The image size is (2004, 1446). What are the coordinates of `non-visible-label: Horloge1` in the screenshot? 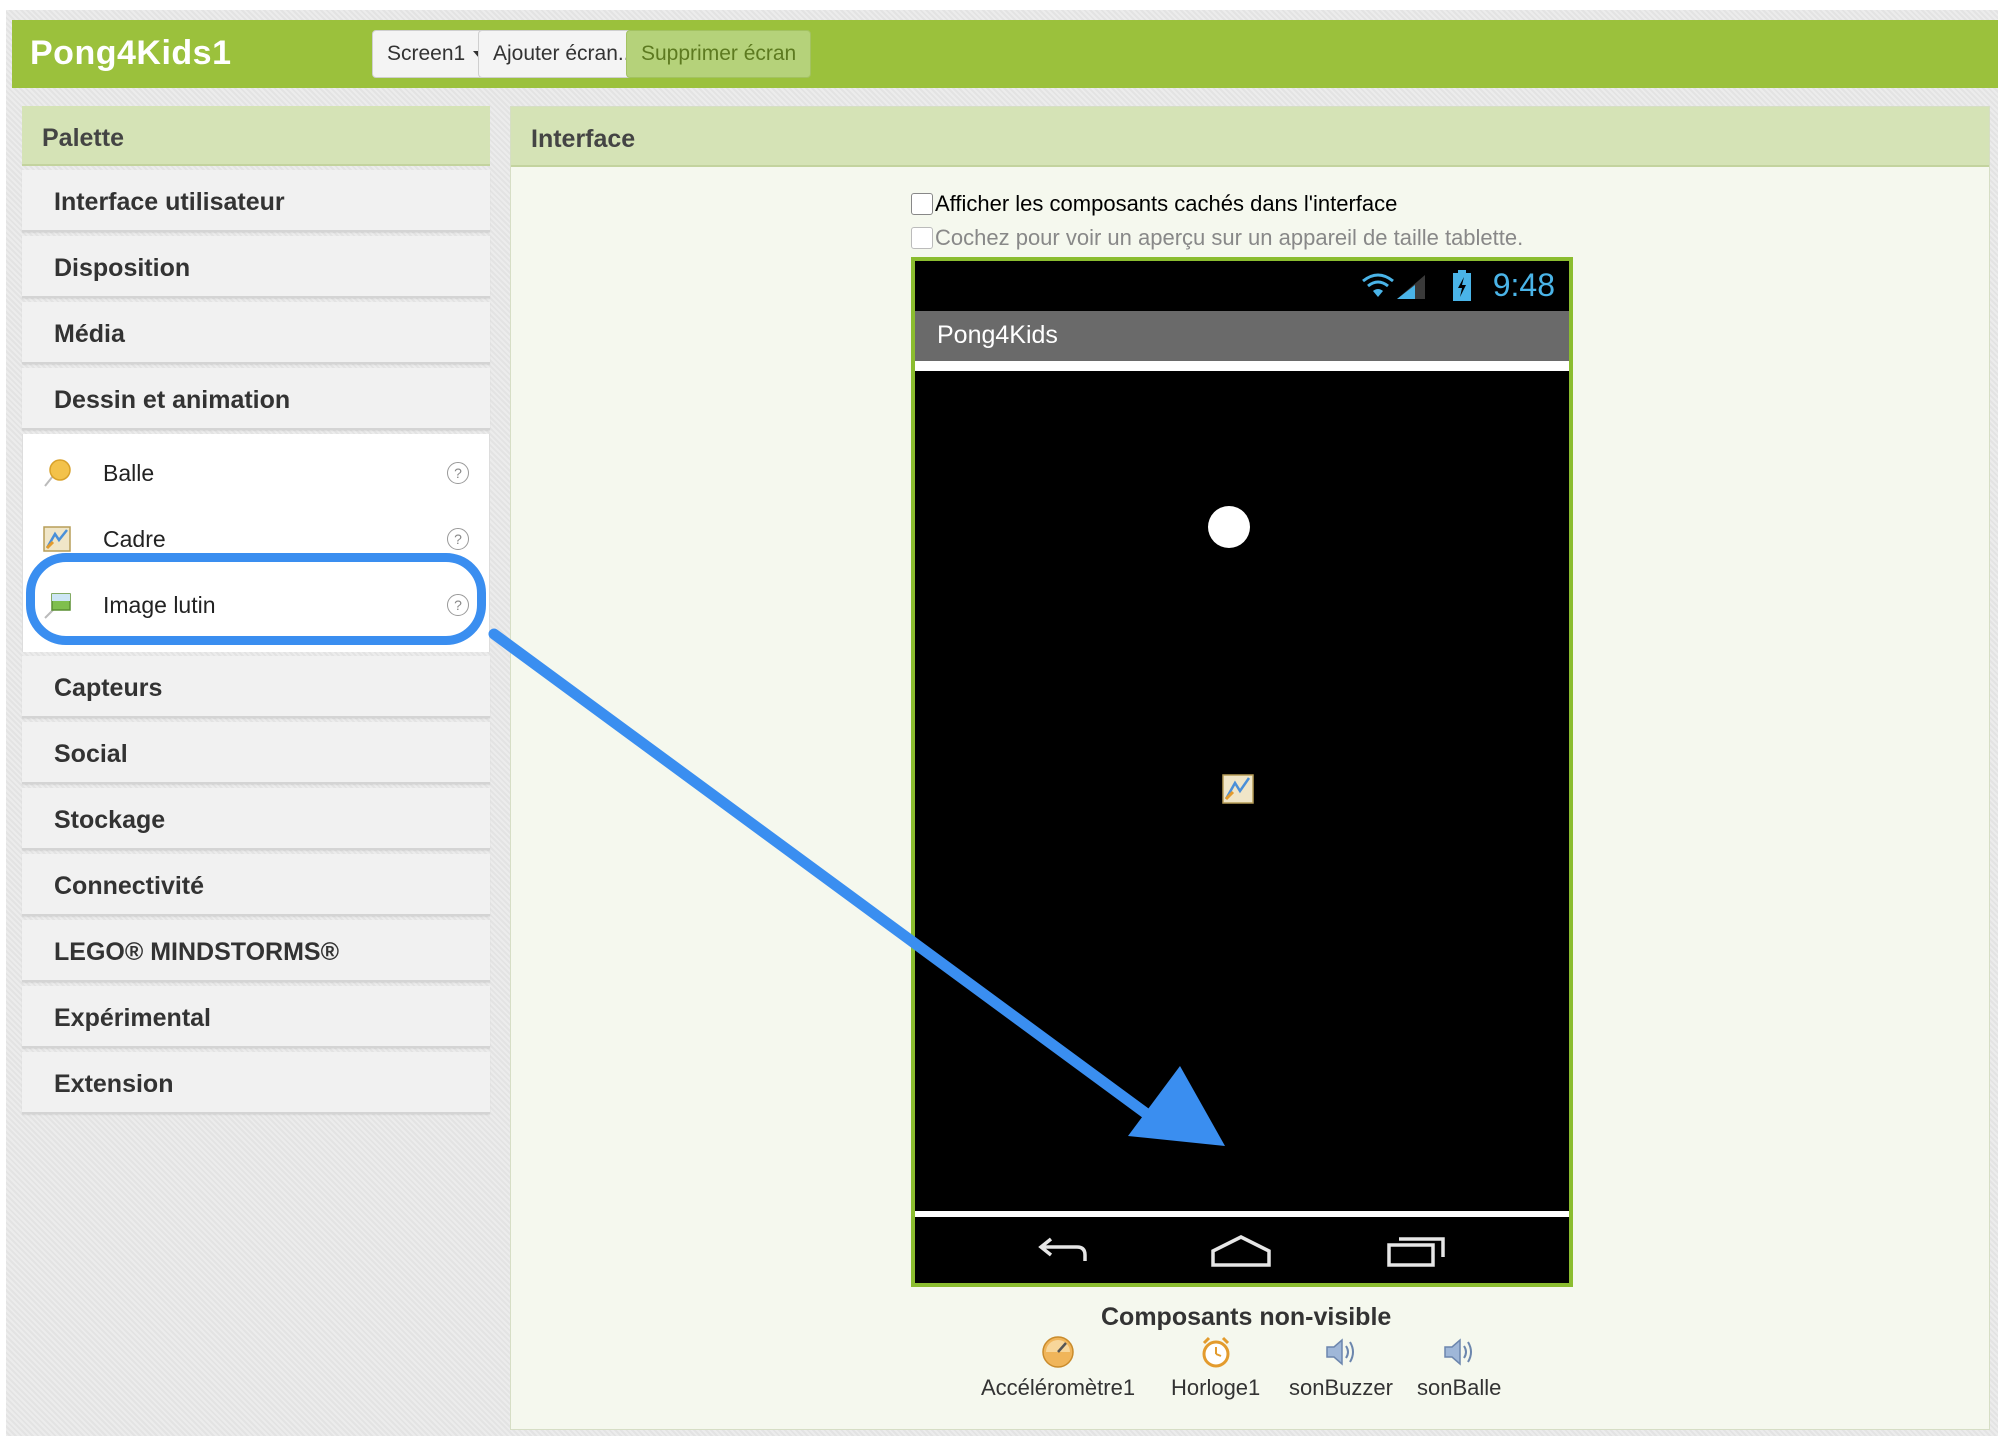 It's located at (1216, 1387).